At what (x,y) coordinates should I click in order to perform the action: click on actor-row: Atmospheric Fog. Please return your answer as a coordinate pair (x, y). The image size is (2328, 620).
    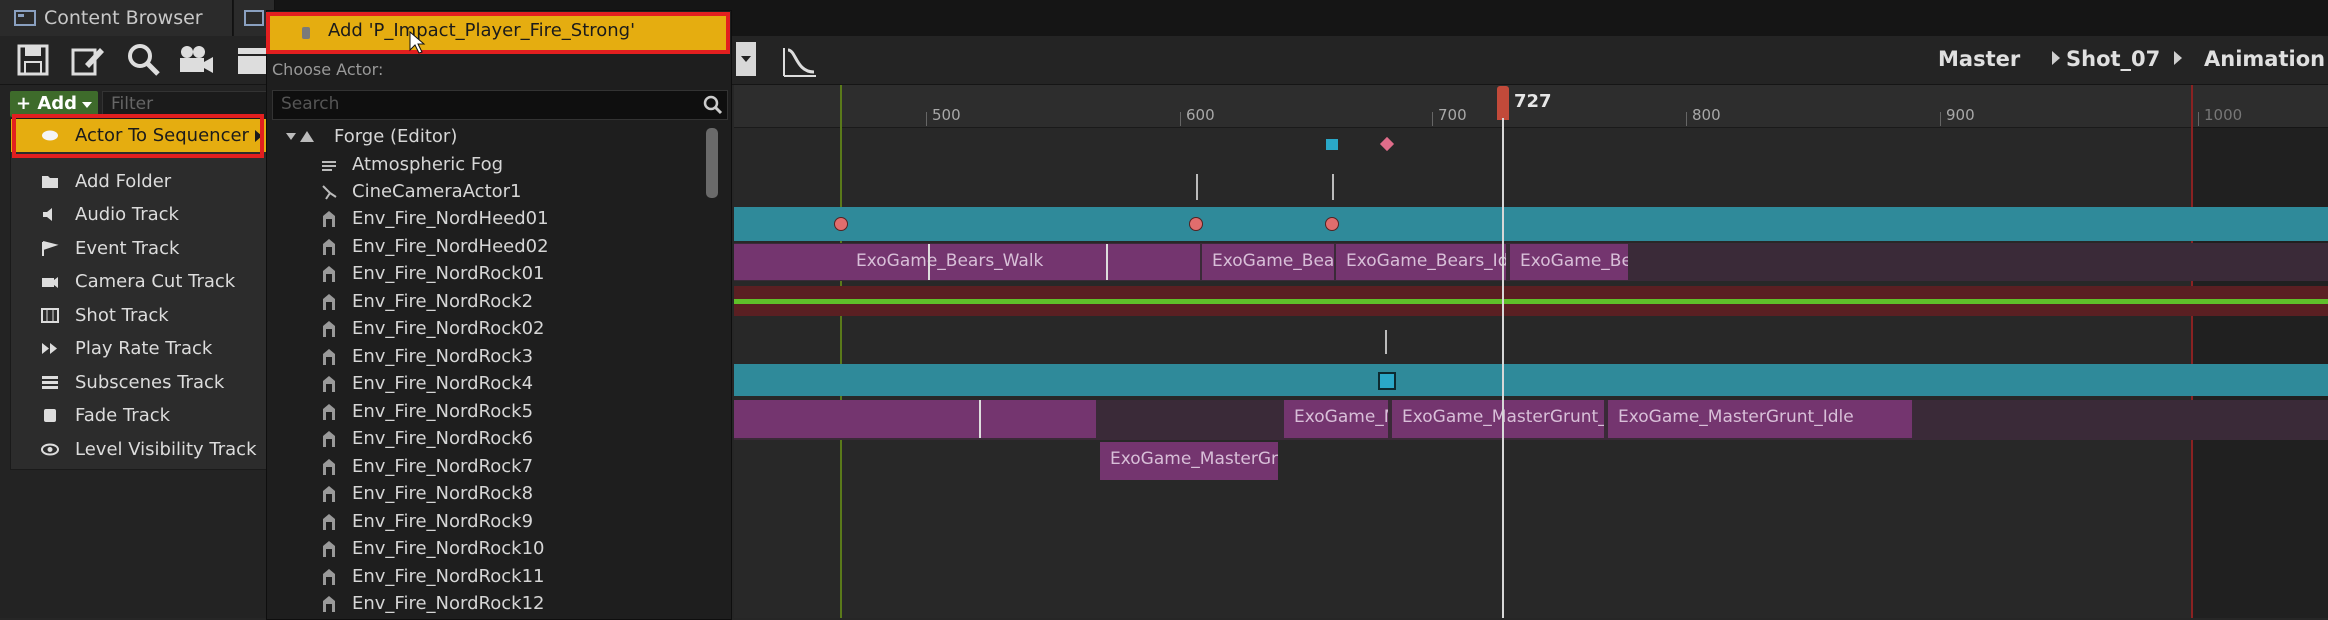
    Looking at the image, I should click on (485, 164).